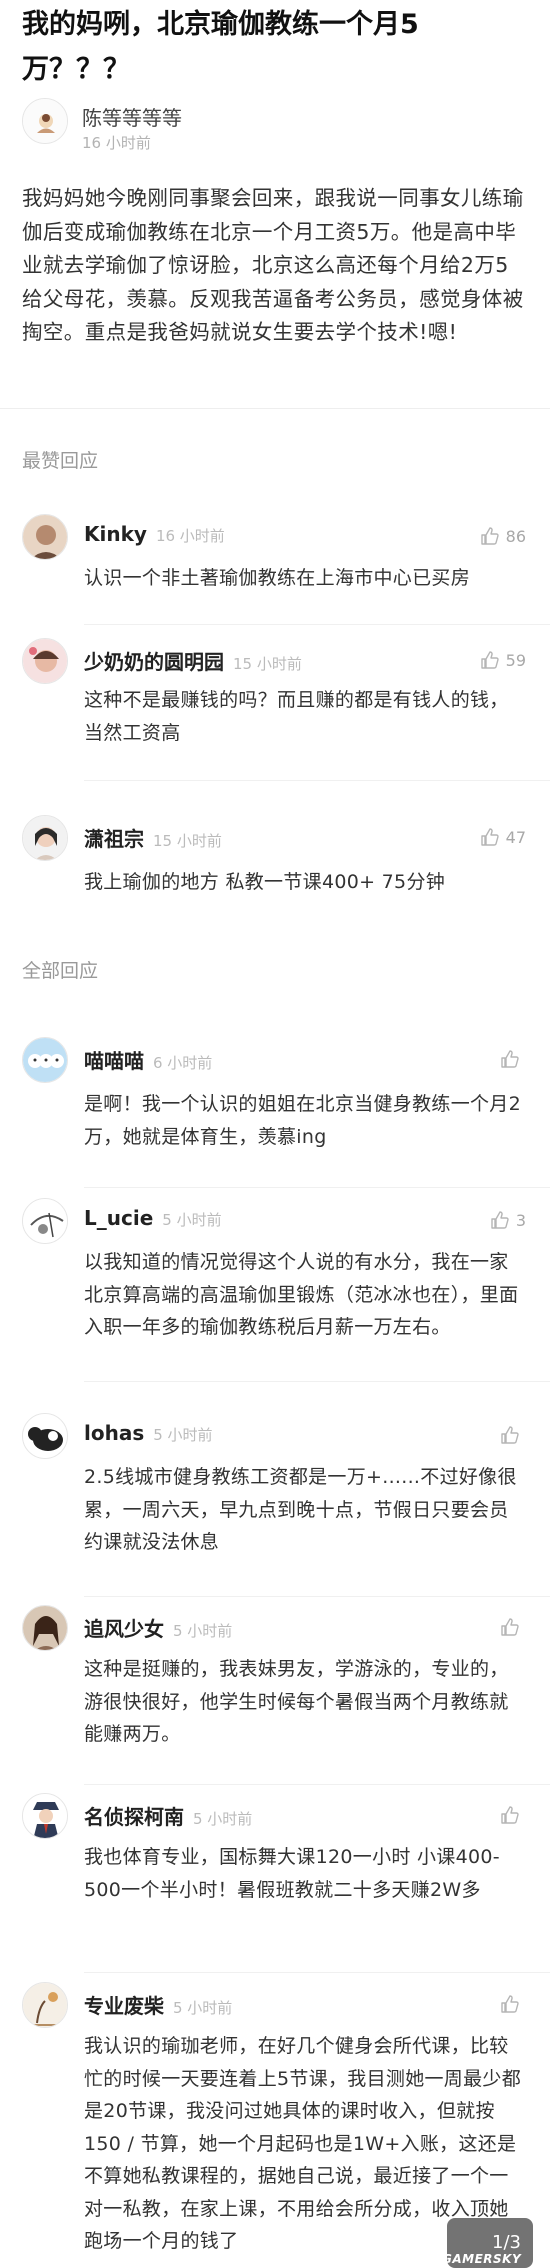 Image resolution: width=550 pixels, height=2268 pixels. Describe the element at coordinates (132, 116) in the screenshot. I see `author-name: 陈等等等等` at that location.